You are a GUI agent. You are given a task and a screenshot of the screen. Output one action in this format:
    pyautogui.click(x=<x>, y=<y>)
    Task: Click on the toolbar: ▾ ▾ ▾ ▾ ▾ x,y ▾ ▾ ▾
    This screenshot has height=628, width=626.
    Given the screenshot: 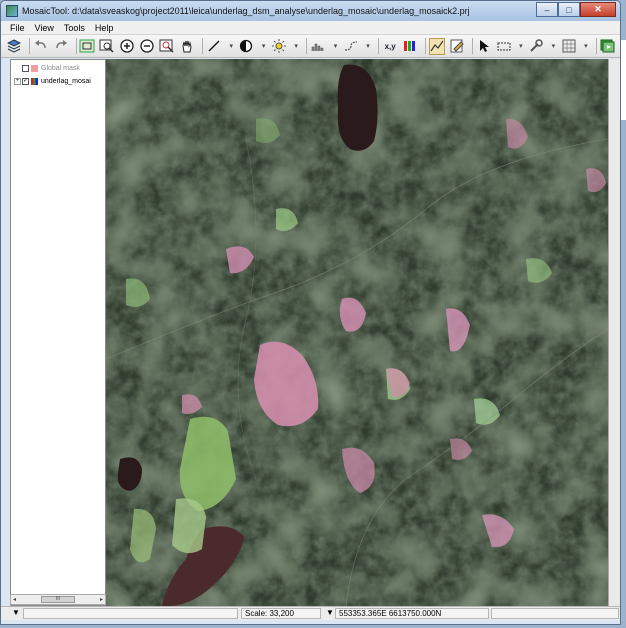 What is the action you would take?
    pyautogui.click(x=310, y=46)
    